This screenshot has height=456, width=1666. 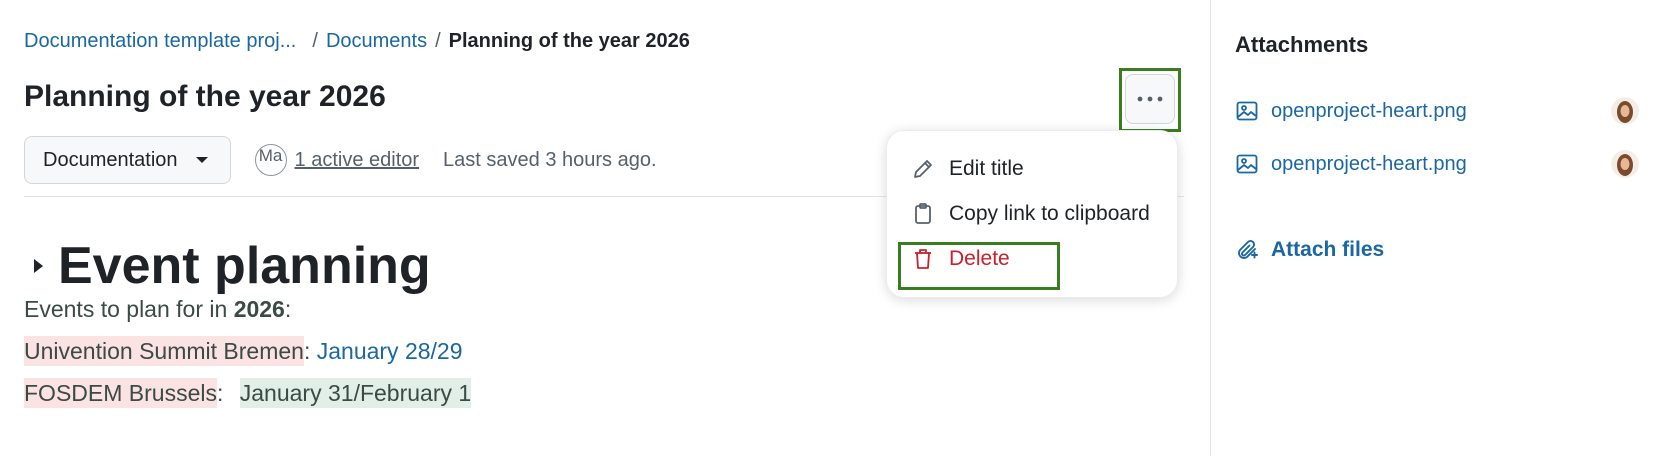 I want to click on page-title: Planning of the year 2026, so click(x=205, y=96).